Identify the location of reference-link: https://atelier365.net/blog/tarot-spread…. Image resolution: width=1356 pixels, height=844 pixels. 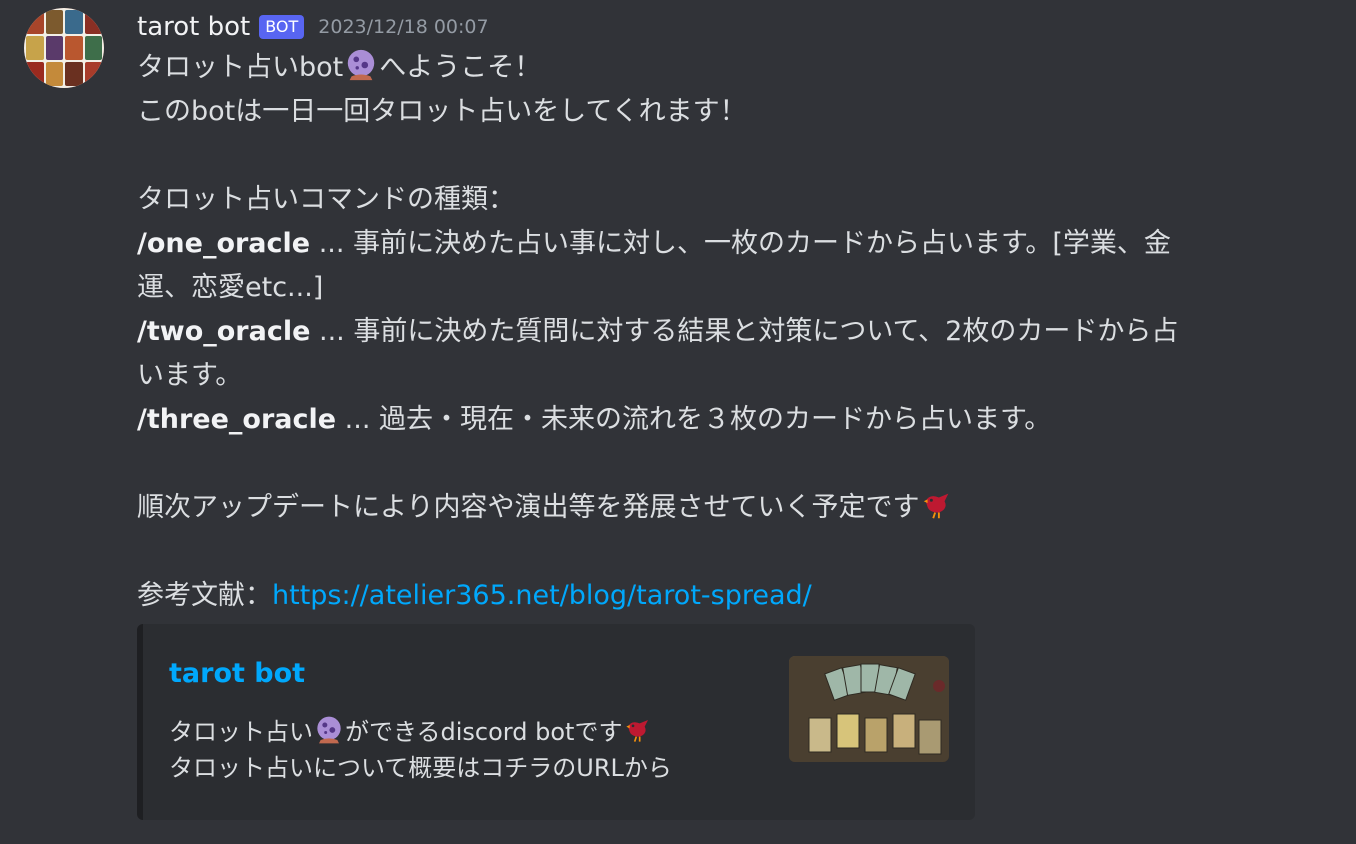
(542, 595).